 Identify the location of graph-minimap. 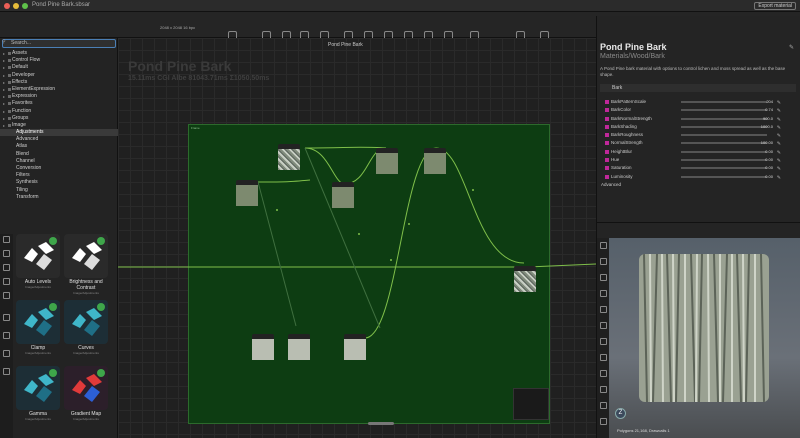
(531, 404).